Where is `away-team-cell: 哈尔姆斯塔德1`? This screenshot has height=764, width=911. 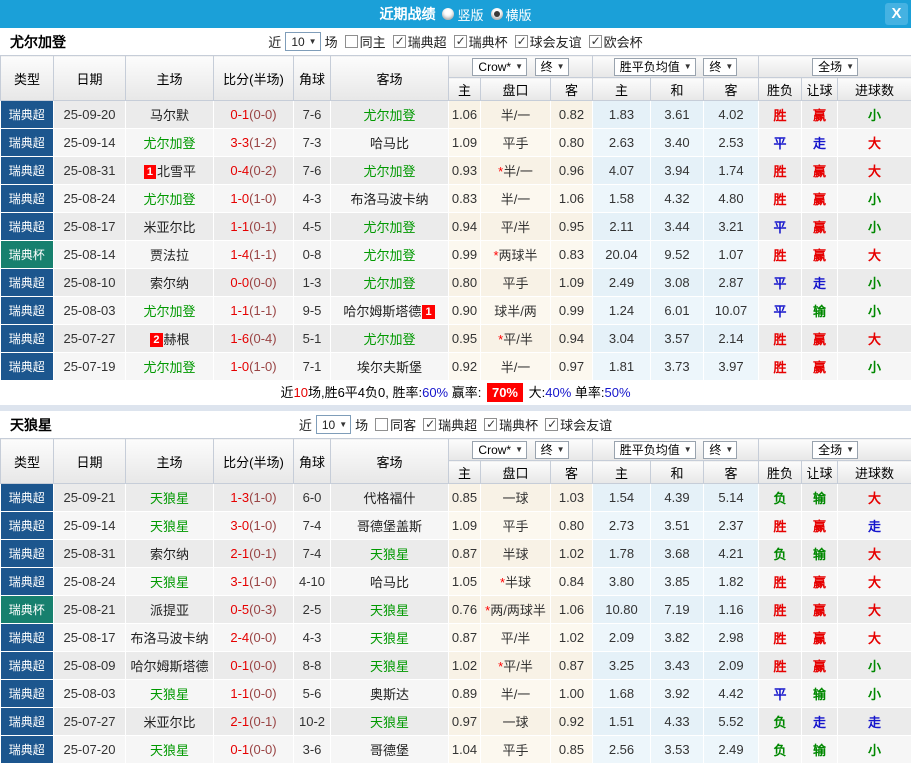 away-team-cell: 哈尔姆斯塔德1 is located at coordinates (390, 311).